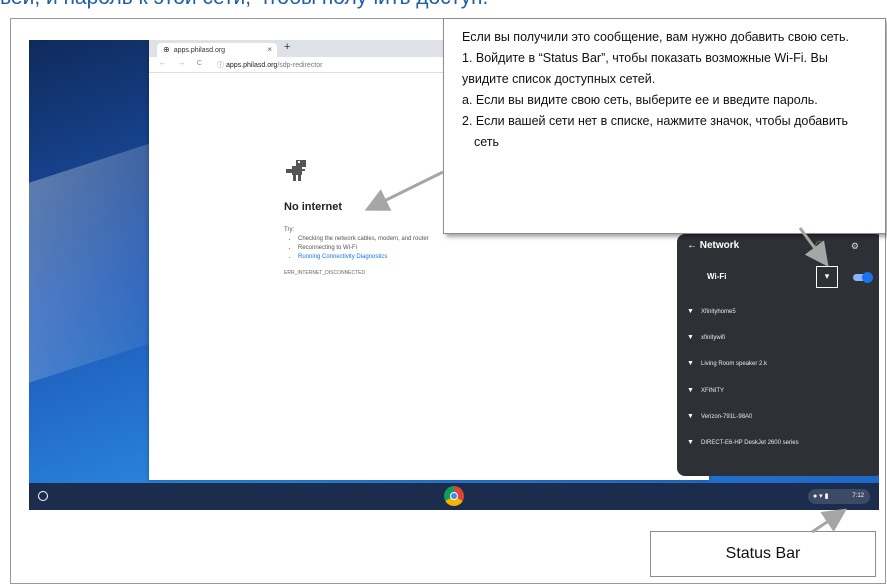 The width and height of the screenshot is (887, 584). Describe the element at coordinates (404, 190) in the screenshot. I see `arrow-to-error` at that location.